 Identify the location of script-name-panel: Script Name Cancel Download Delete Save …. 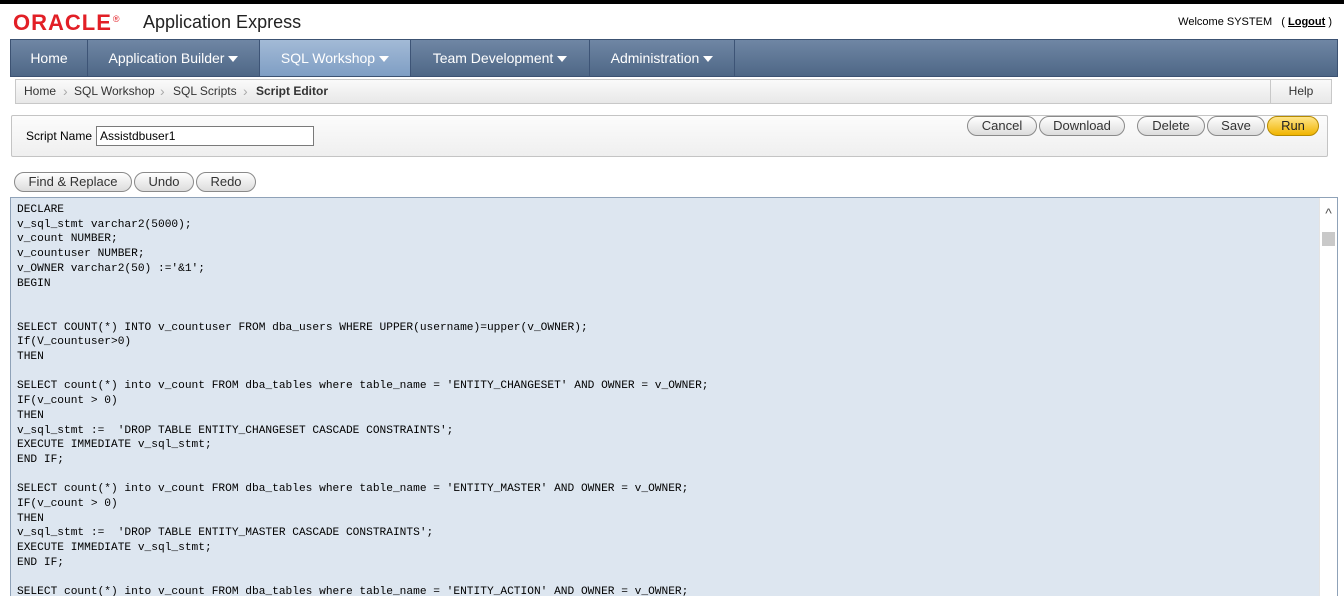
(669, 136).